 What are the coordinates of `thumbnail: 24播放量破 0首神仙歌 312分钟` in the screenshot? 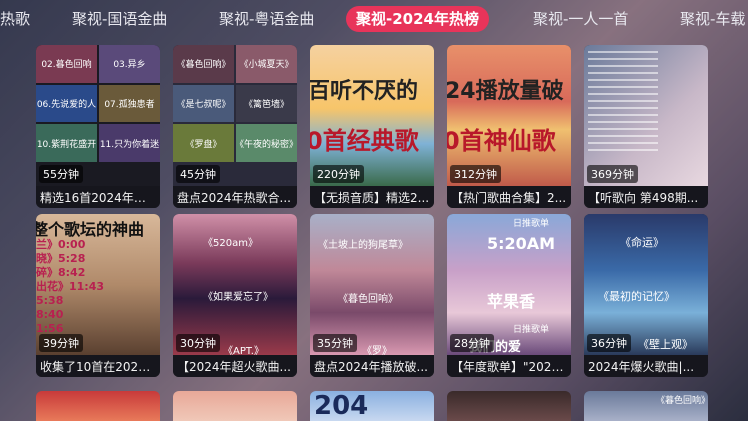 It's located at (509, 115).